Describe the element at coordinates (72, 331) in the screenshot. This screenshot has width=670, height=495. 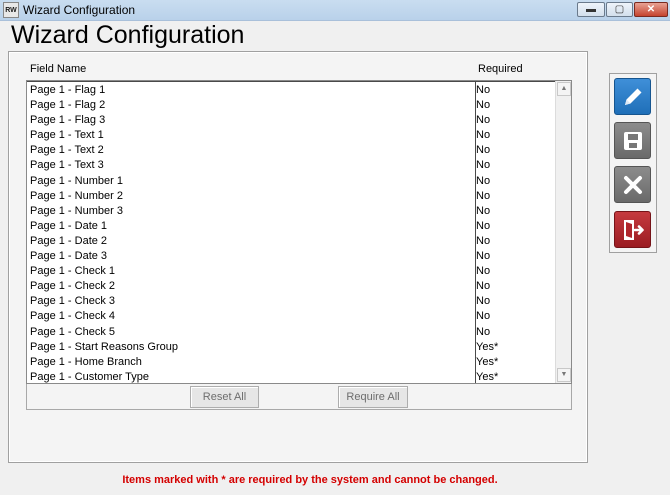
I see `field-name-cell: Page 1 - Check 5` at that location.